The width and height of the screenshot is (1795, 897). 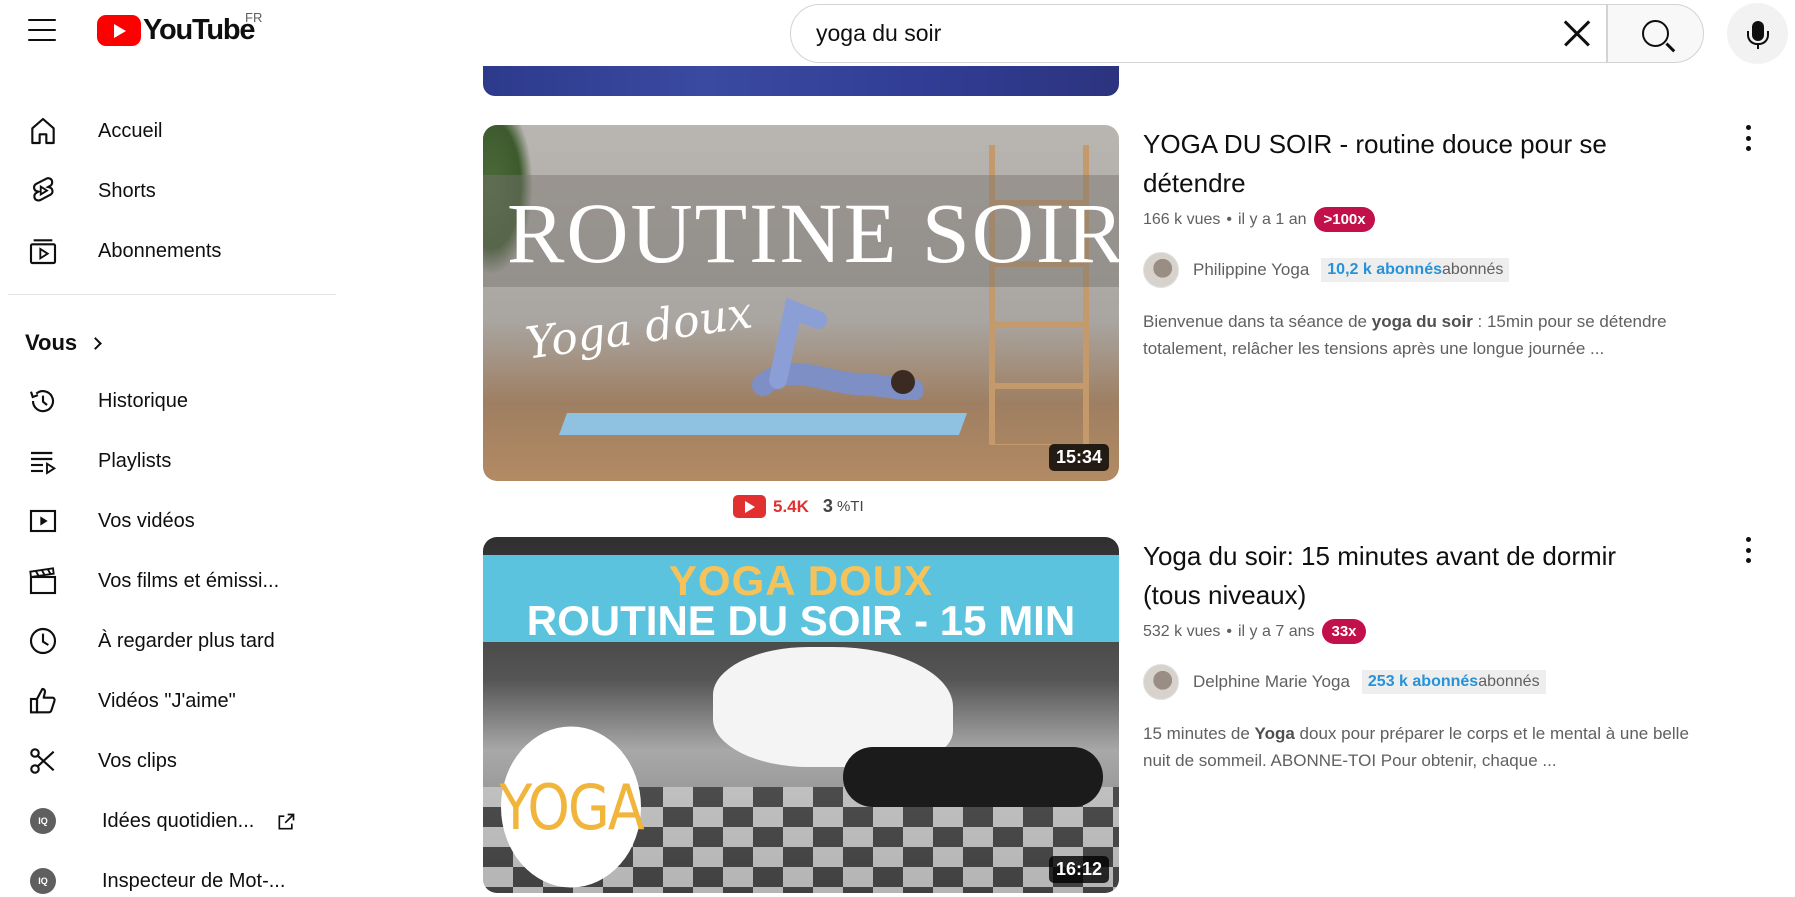 I want to click on upload-age: il y a 7 ans, so click(x=1276, y=631).